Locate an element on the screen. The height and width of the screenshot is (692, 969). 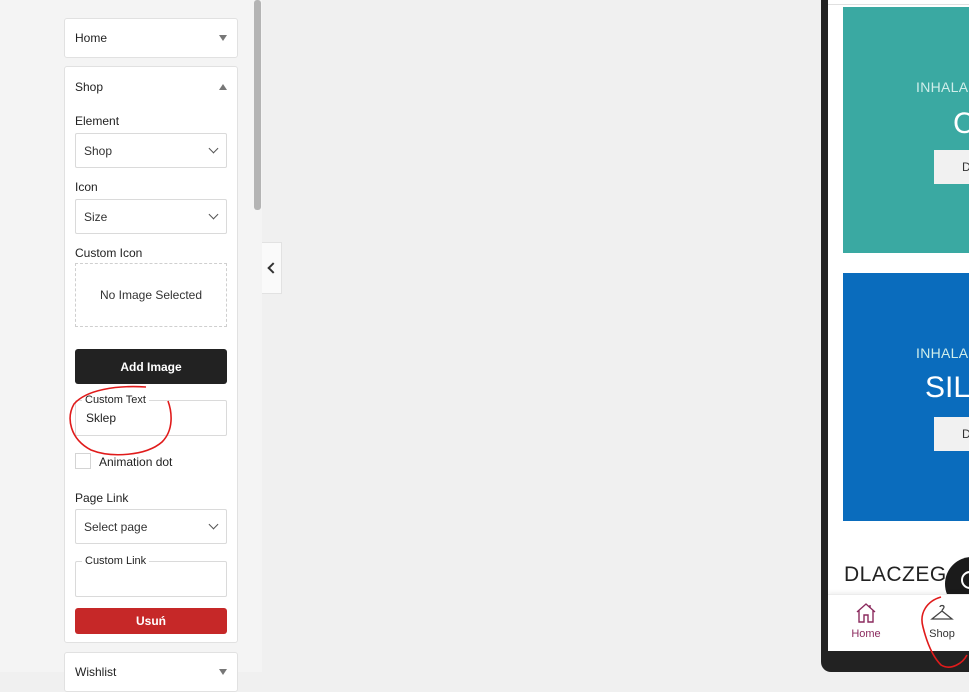
custom-link-label: Custom Link is located at coordinates (116, 561).